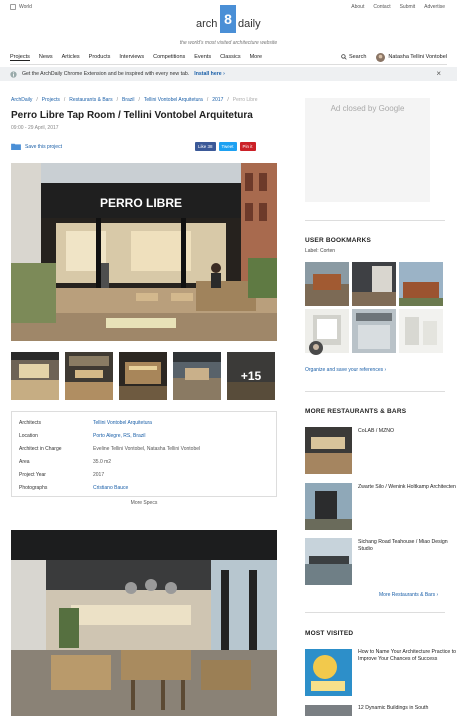  Describe the element at coordinates (357, 57) in the screenshot. I see `search-label: Search` at that location.